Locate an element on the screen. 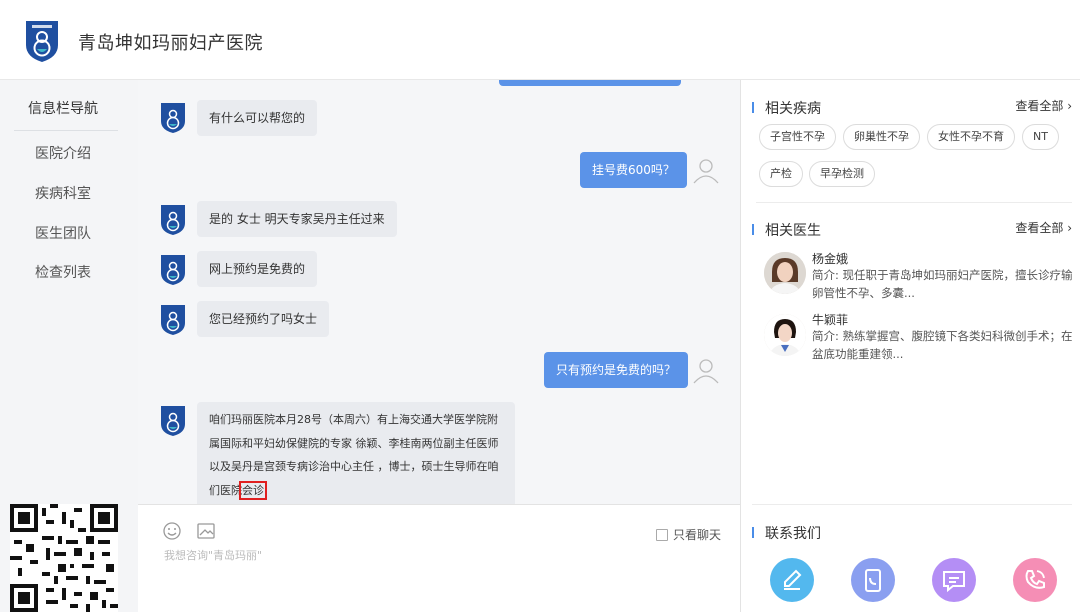 The width and height of the screenshot is (1080, 612). message-bubble: 是的 女士 明天专家吴丹主任过来 is located at coordinates (297, 219).